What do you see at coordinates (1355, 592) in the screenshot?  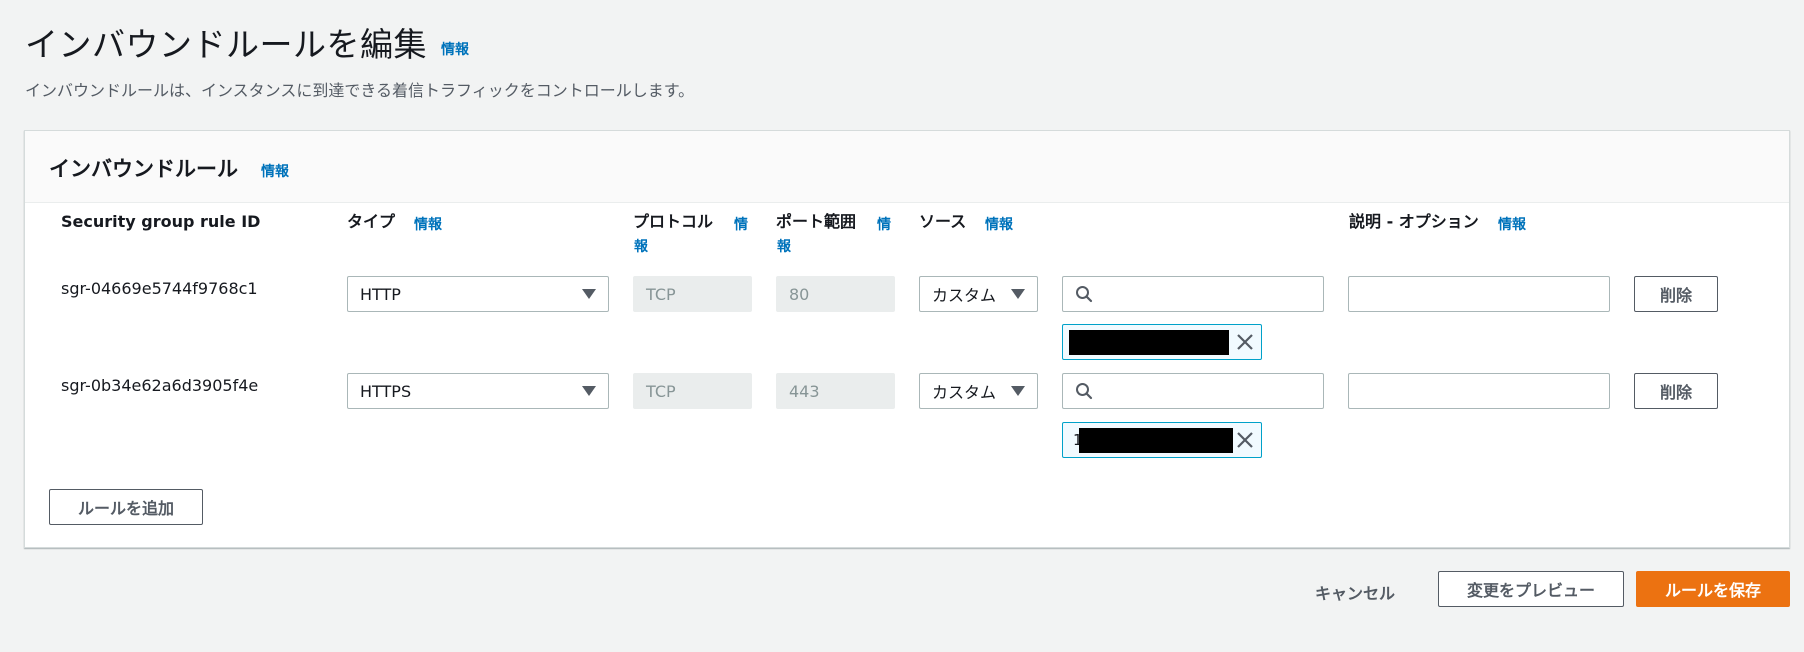 I see `cancel-button: キャンセル` at bounding box center [1355, 592].